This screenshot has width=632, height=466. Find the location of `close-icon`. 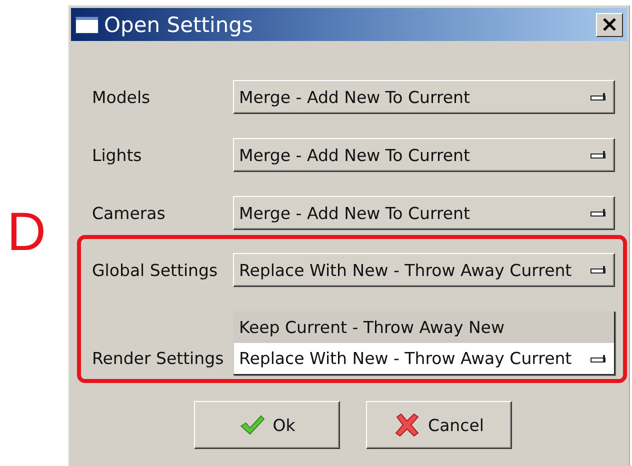

close-icon is located at coordinates (609, 24).